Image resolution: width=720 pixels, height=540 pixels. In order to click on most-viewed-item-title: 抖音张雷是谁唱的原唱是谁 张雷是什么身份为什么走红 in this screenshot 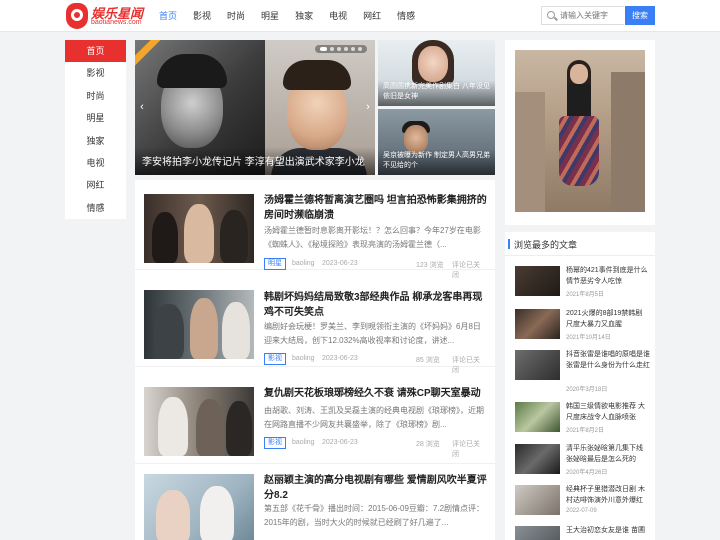, I will do `click(608, 360)`.